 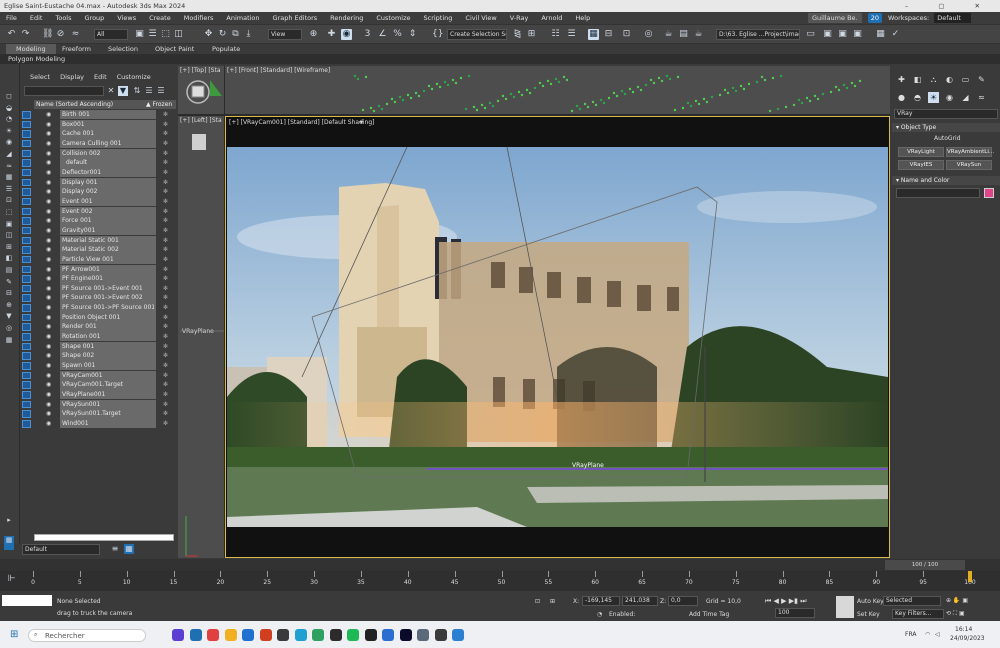 I want to click on create-vraylight-button: VRayLight, so click(x=921, y=152).